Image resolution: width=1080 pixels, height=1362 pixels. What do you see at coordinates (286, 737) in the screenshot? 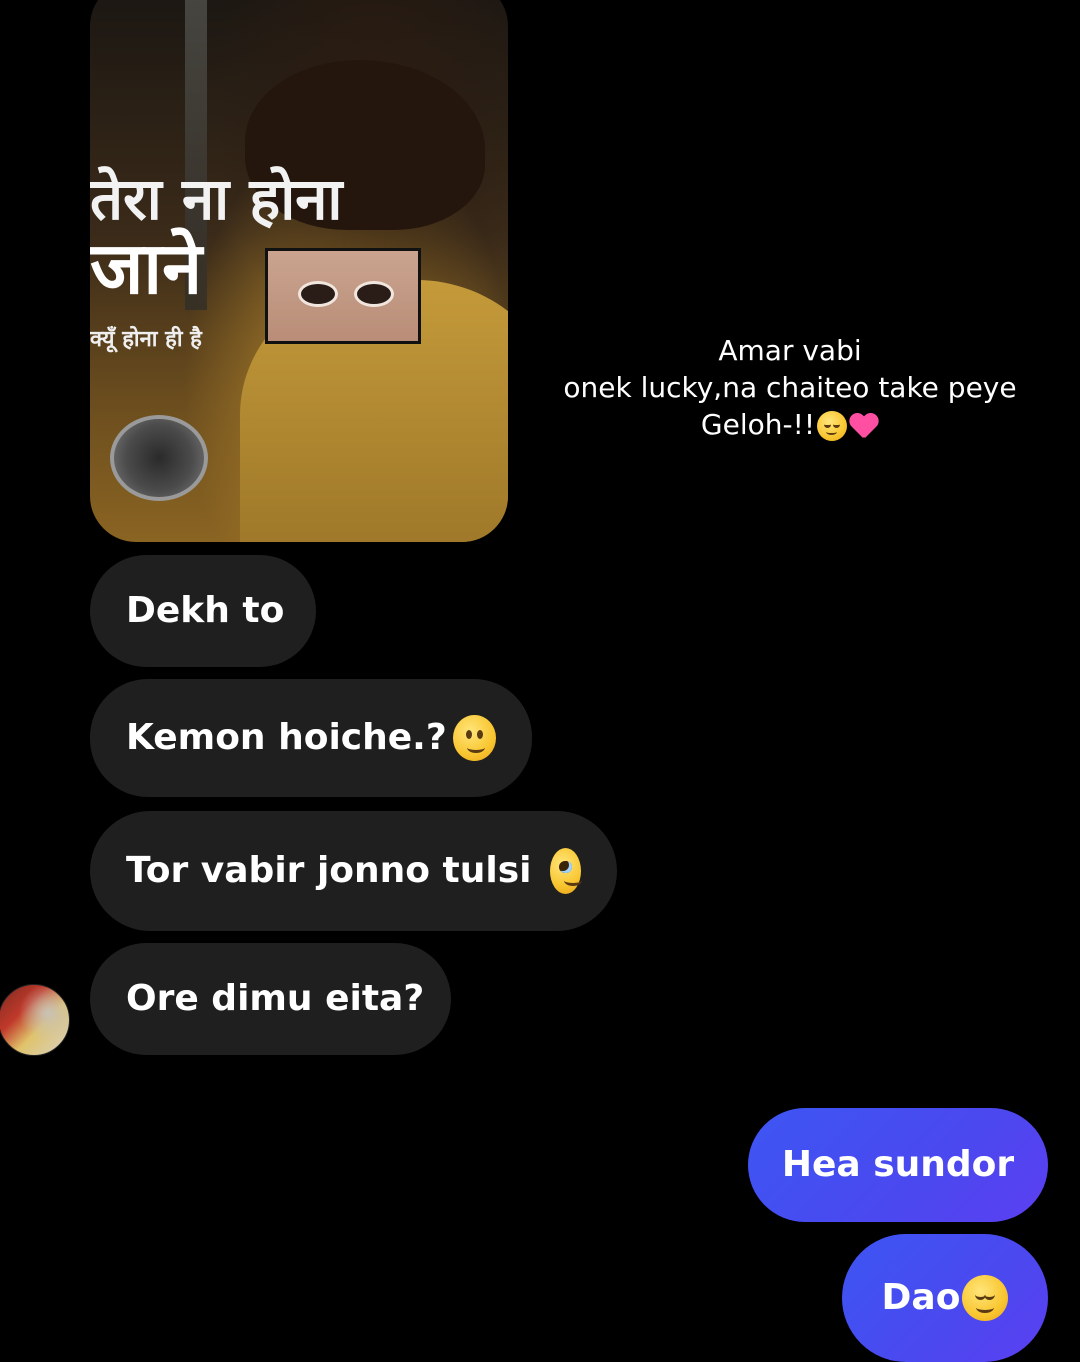
I see `message-text: Kemon hoiche.?` at bounding box center [286, 737].